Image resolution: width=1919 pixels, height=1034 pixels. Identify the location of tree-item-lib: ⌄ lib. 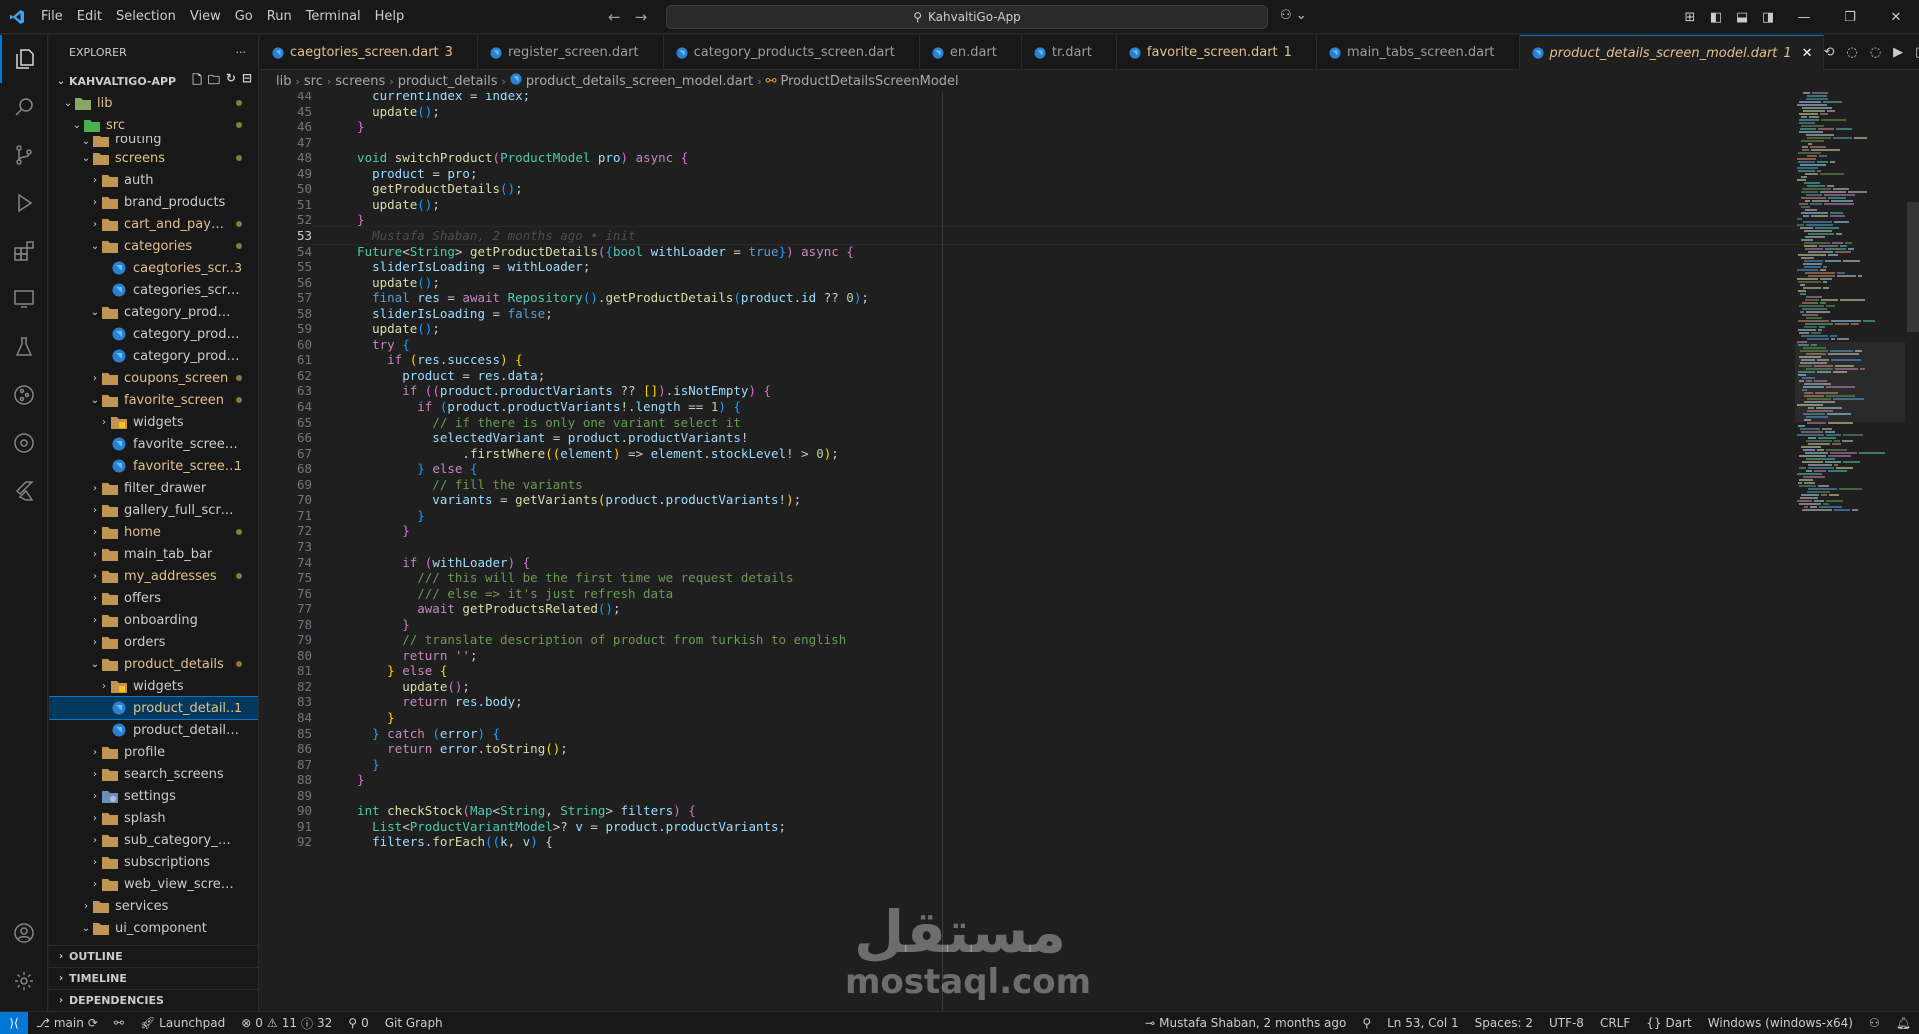
(153, 103).